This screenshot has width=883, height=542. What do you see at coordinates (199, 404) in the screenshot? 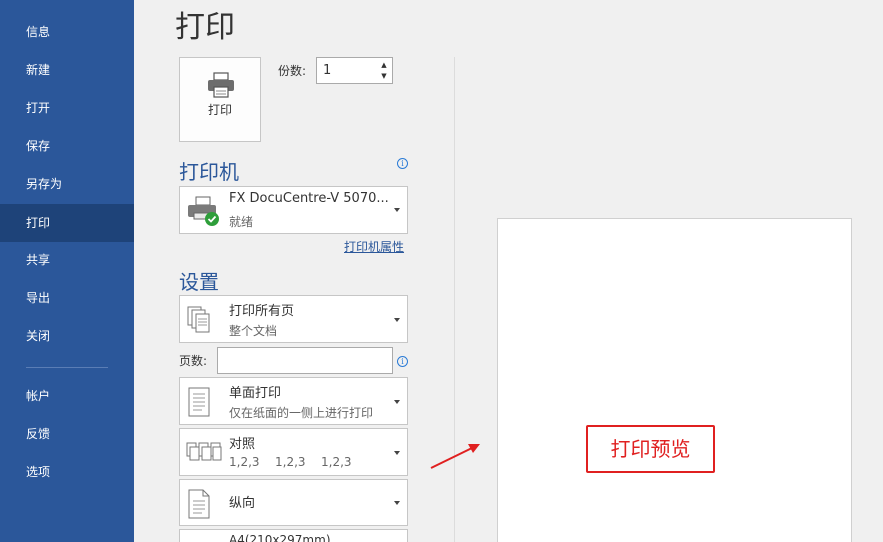
I see `one-sided-icon` at bounding box center [199, 404].